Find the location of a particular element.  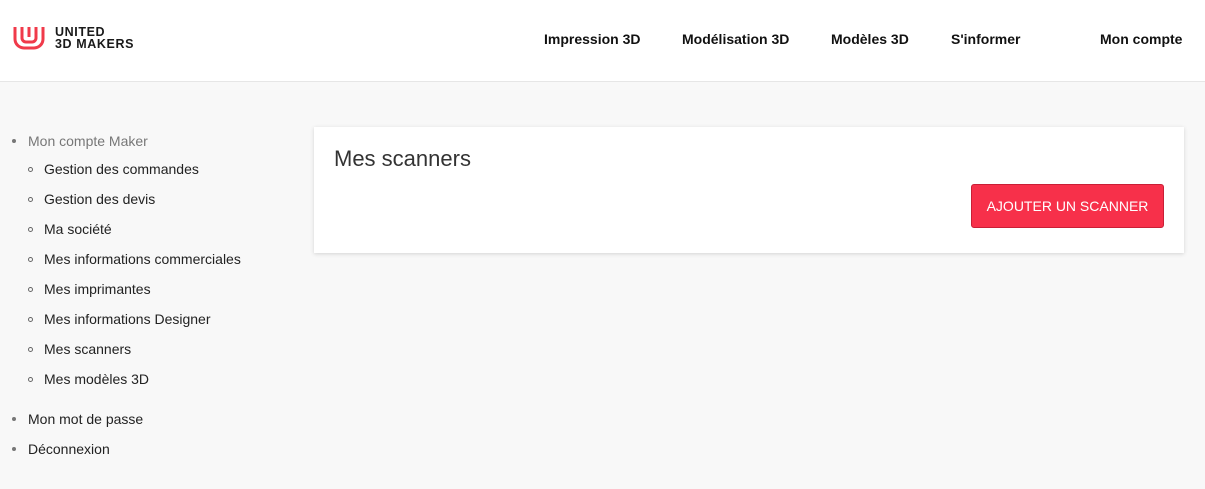

sidebar-section-label: Mon compte Maker is located at coordinates (88, 141).